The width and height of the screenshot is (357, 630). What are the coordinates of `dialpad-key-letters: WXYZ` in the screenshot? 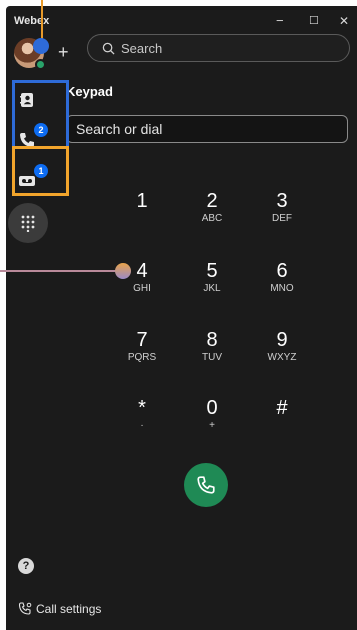 It's located at (282, 357).